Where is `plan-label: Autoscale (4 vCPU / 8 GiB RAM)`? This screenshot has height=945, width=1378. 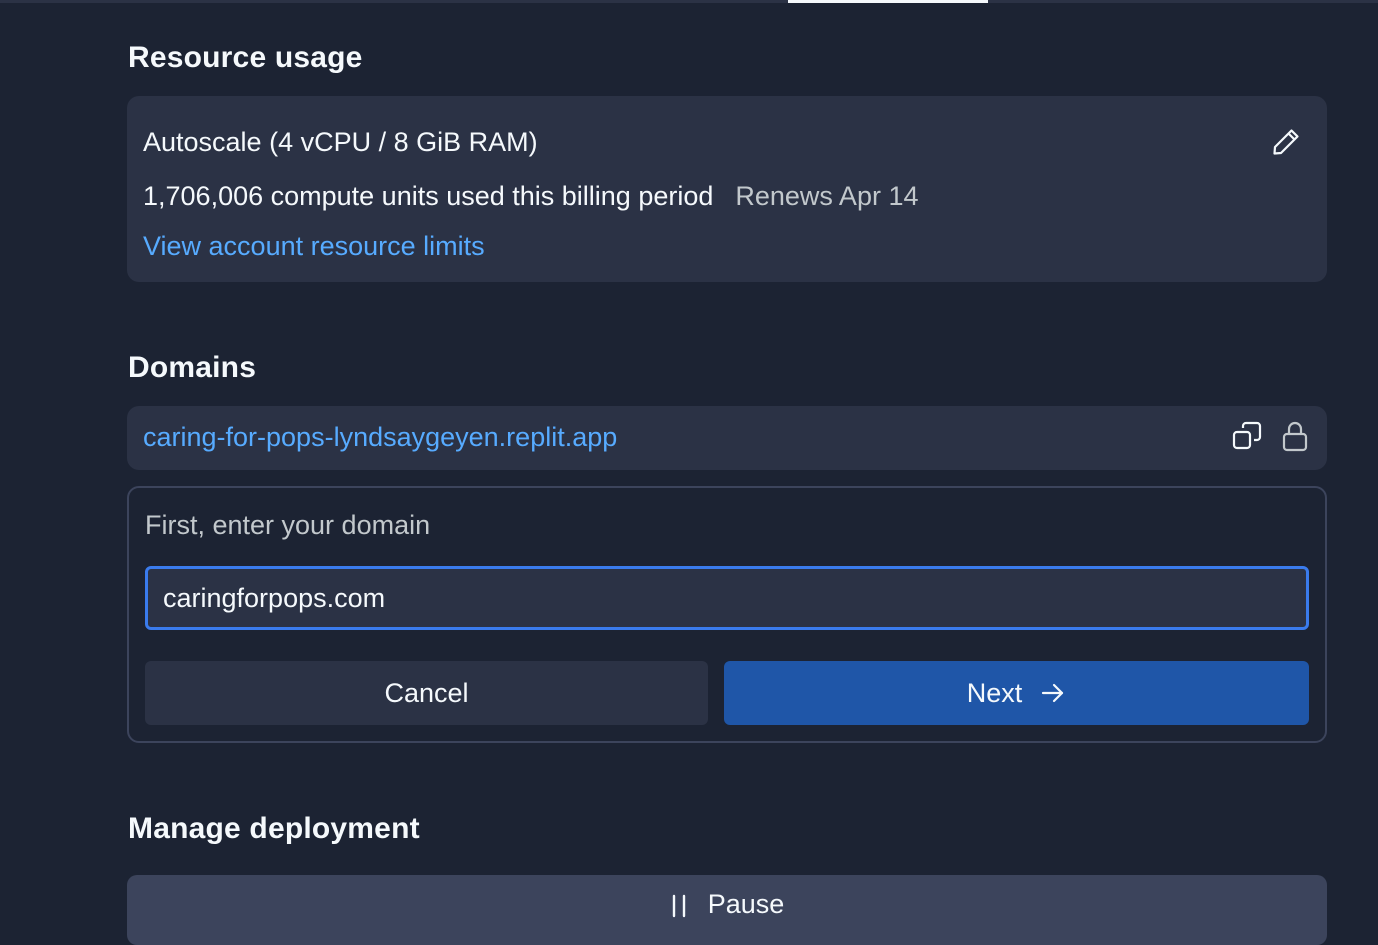
plan-label: Autoscale (4 vCPU / 8 GiB RAM) is located at coordinates (340, 142).